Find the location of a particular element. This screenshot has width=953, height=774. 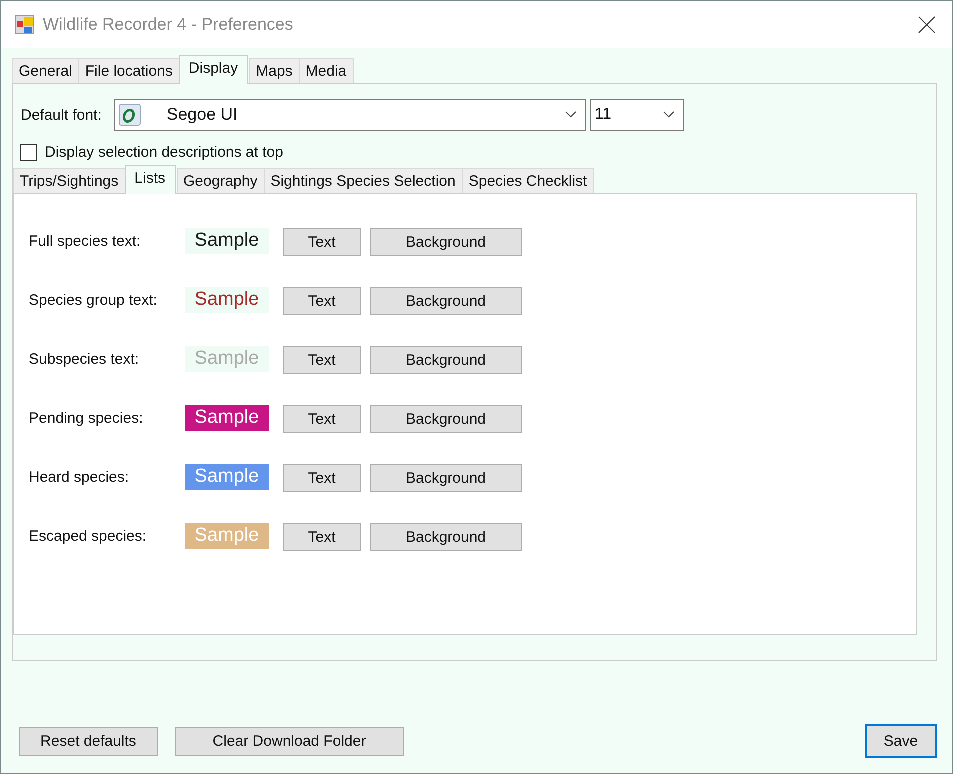

tab: Maps is located at coordinates (274, 71).